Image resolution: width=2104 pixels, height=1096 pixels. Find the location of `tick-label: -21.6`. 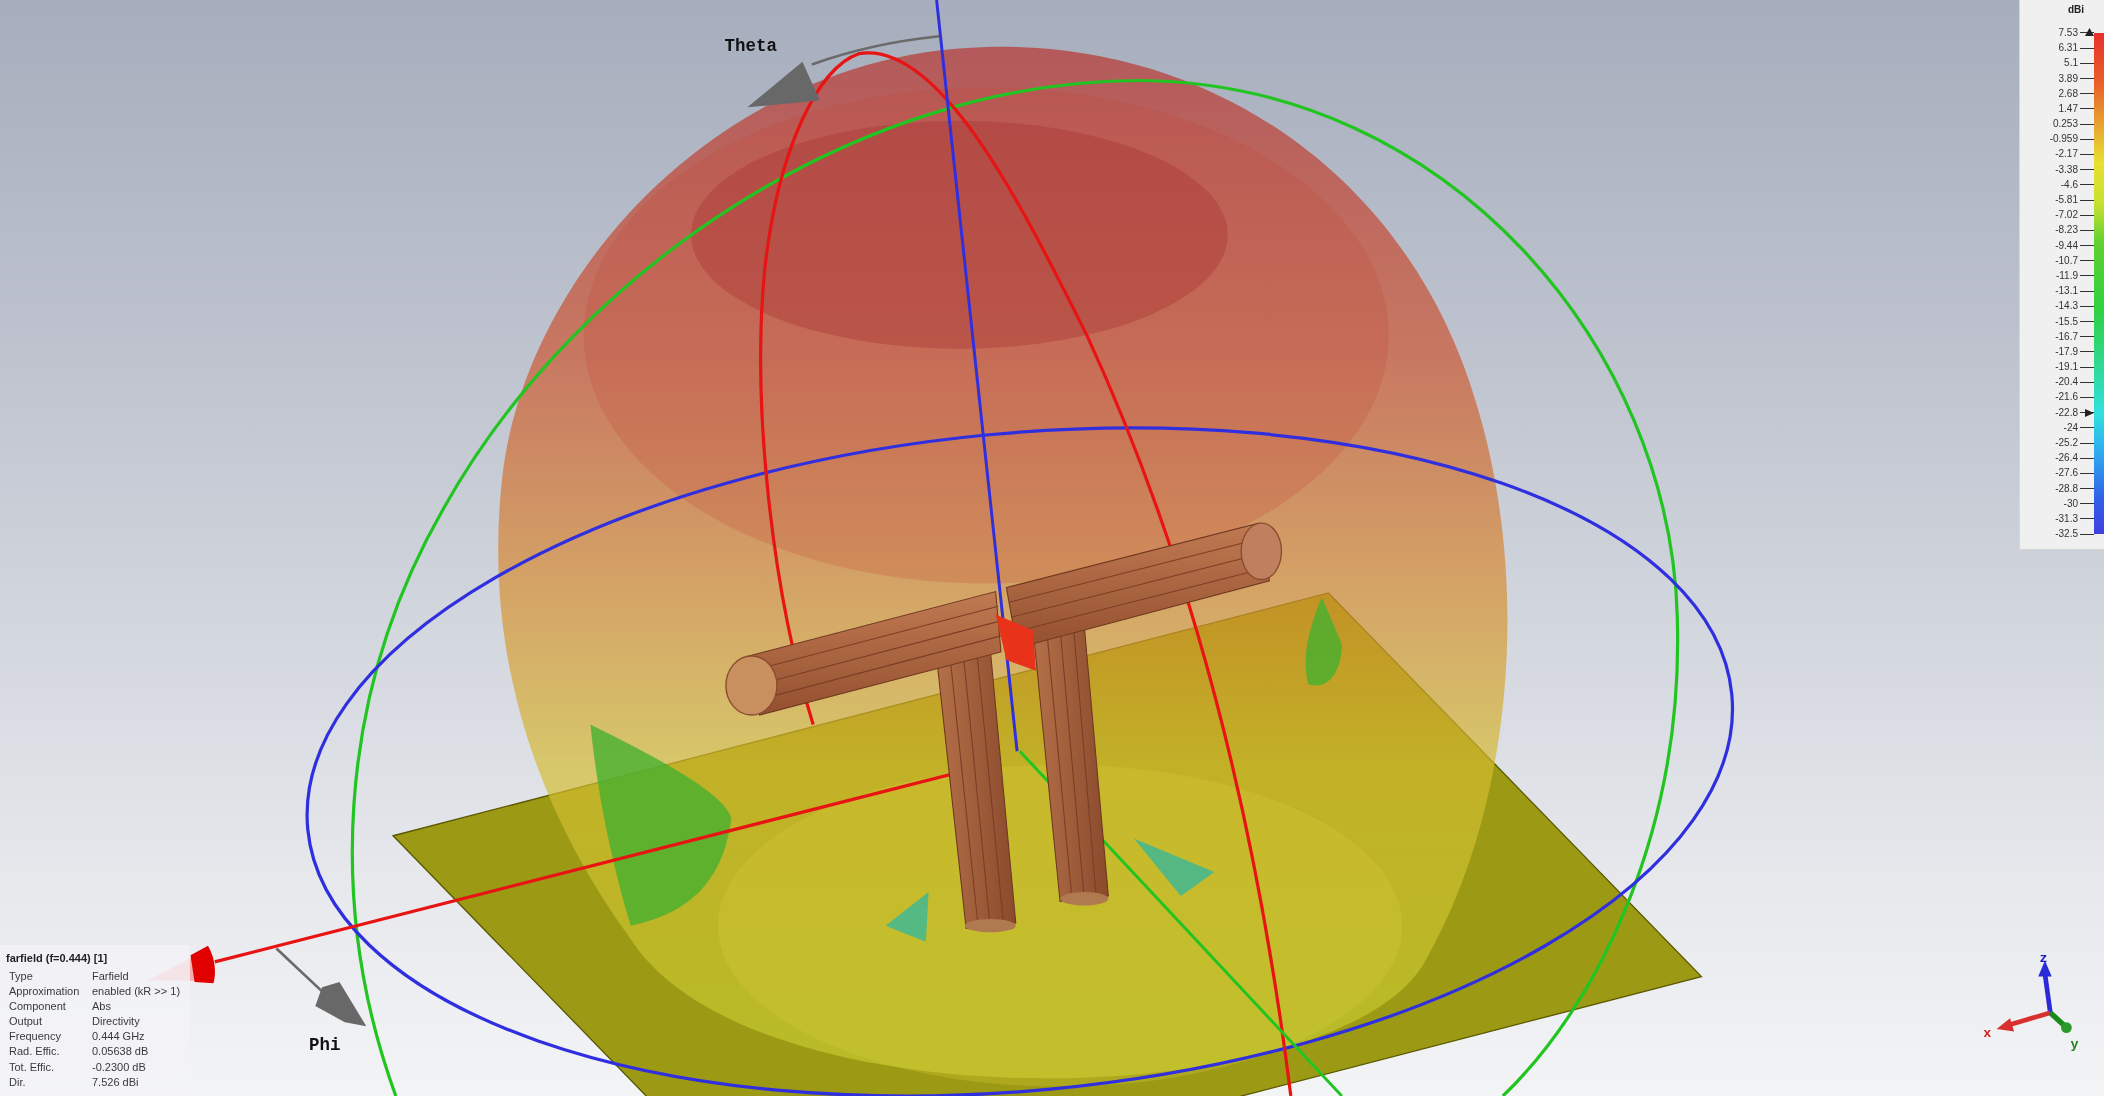

tick-label: -21.6 is located at coordinates (2066, 397).